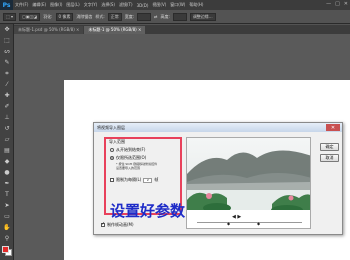 This screenshot has height=260, width=350. I want to click on quick-select-icon: ✎, so click(7, 62).